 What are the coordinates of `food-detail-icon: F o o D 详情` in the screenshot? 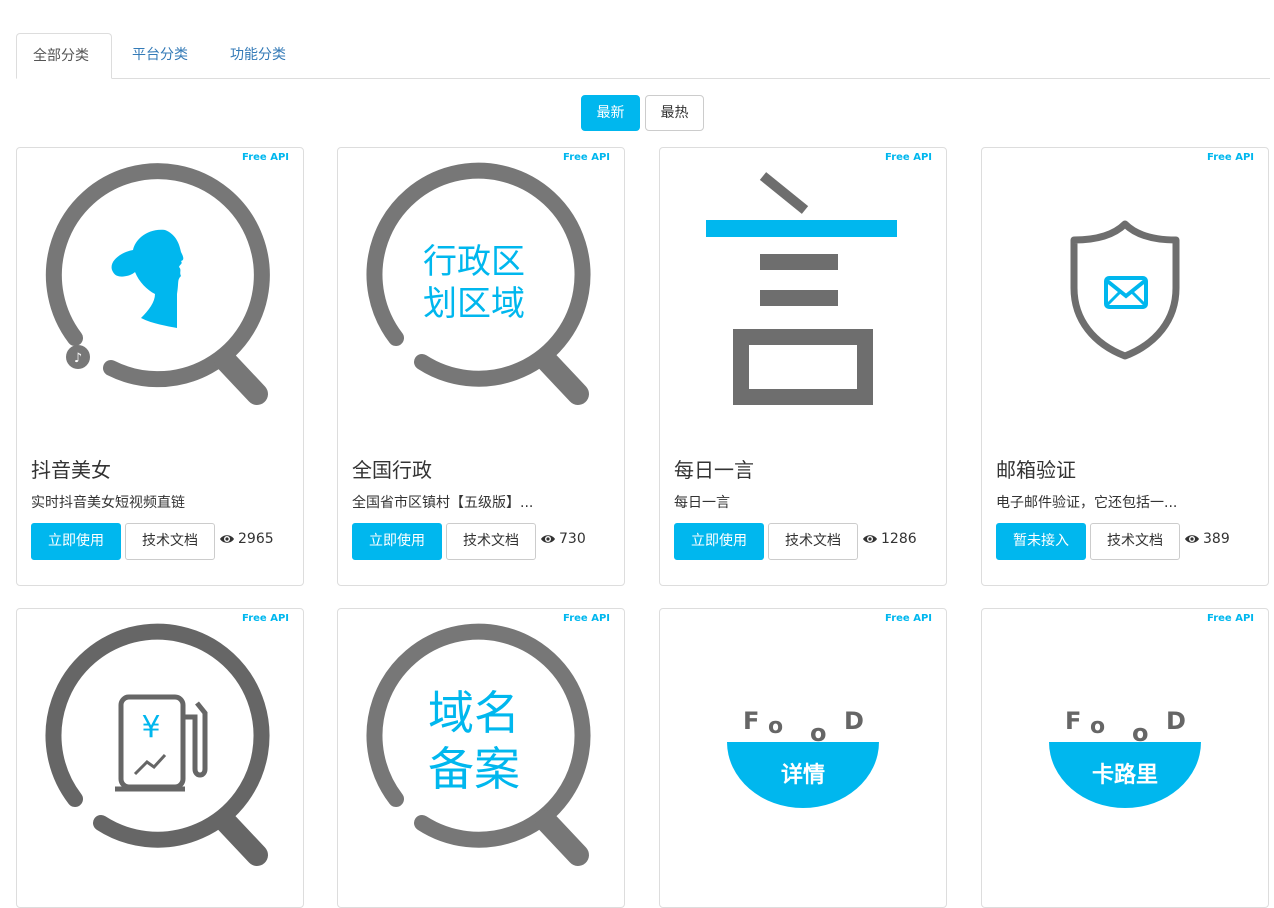 It's located at (803, 752).